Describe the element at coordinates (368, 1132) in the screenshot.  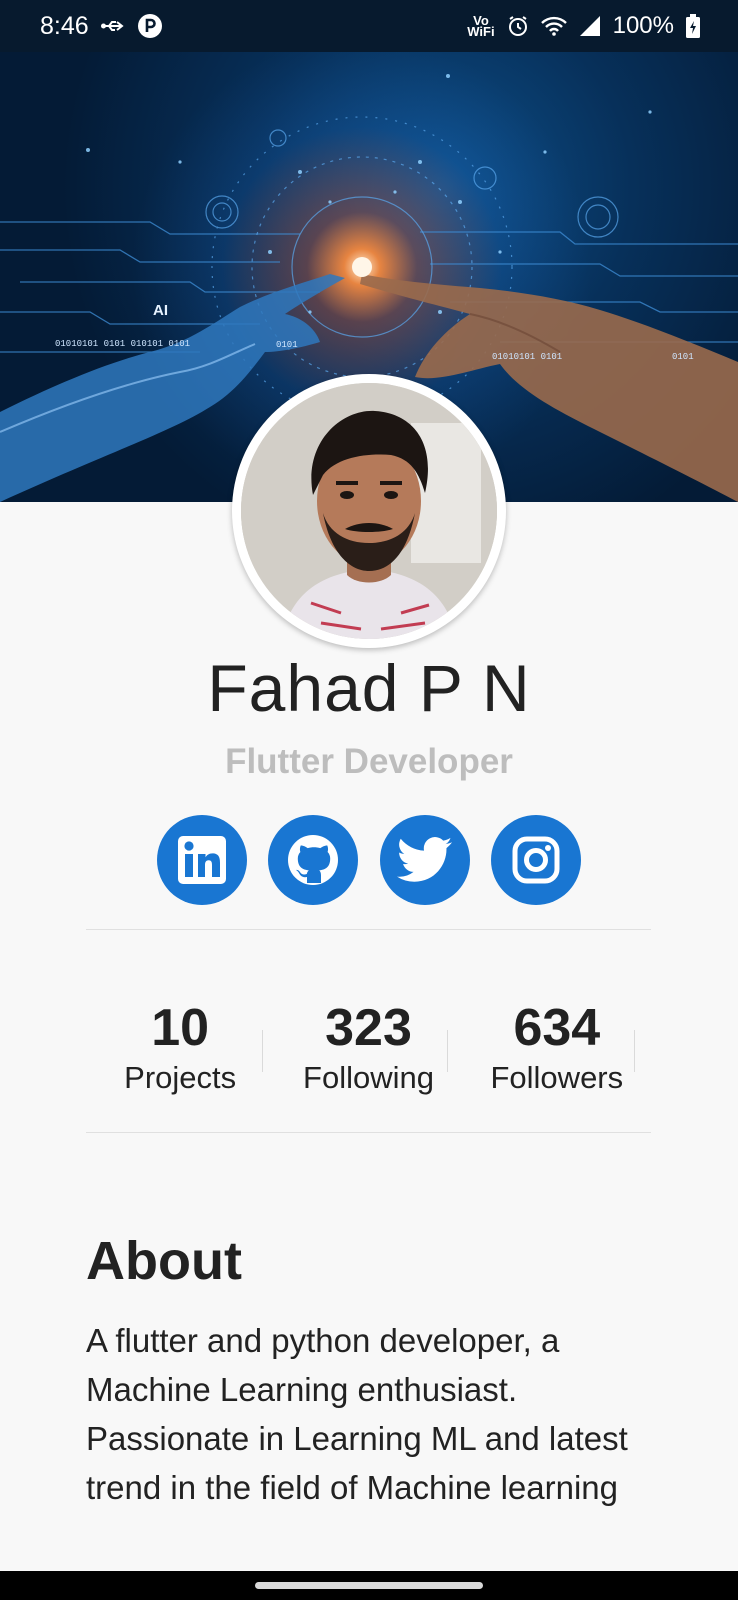
I see `divider-bottom` at that location.